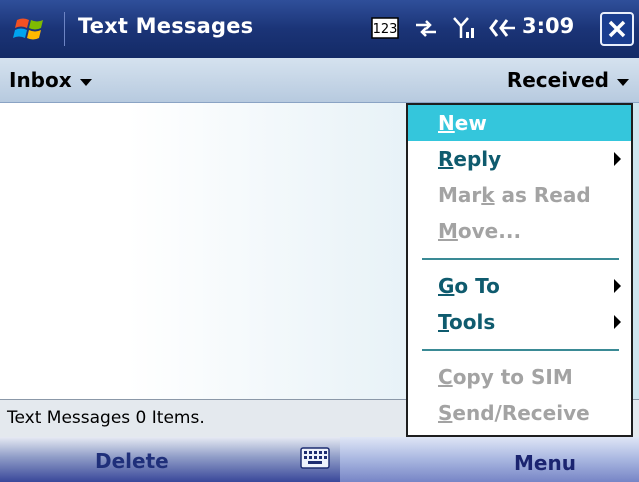  What do you see at coordinates (505, 377) in the screenshot?
I see `menu-item-copy-to-sim: Copy to SIM` at bounding box center [505, 377].